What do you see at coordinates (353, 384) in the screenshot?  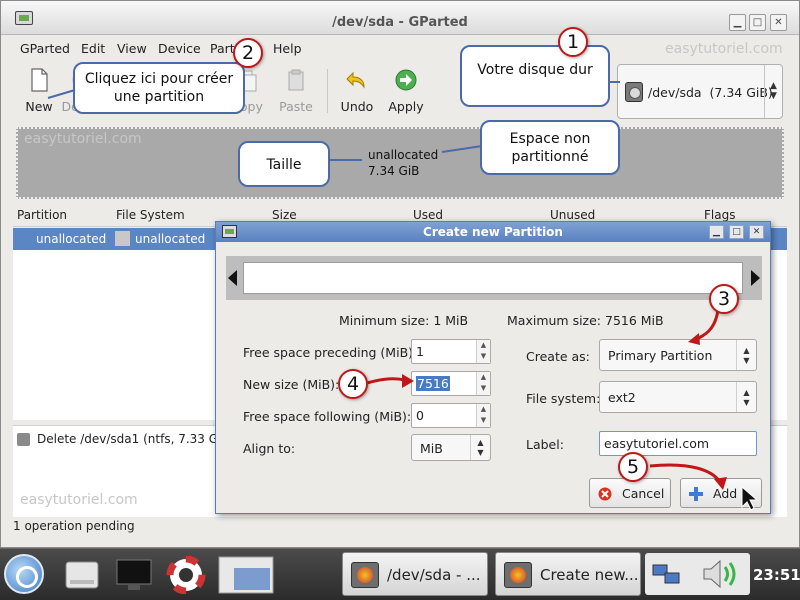 I see `step-badge-4: 4` at bounding box center [353, 384].